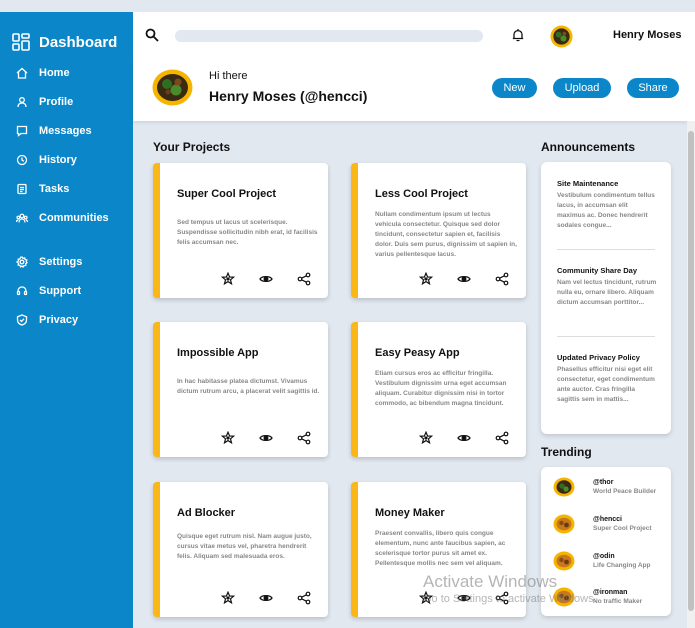 This screenshot has height=628, width=695. I want to click on brand-label: Dashboard, so click(78, 42).